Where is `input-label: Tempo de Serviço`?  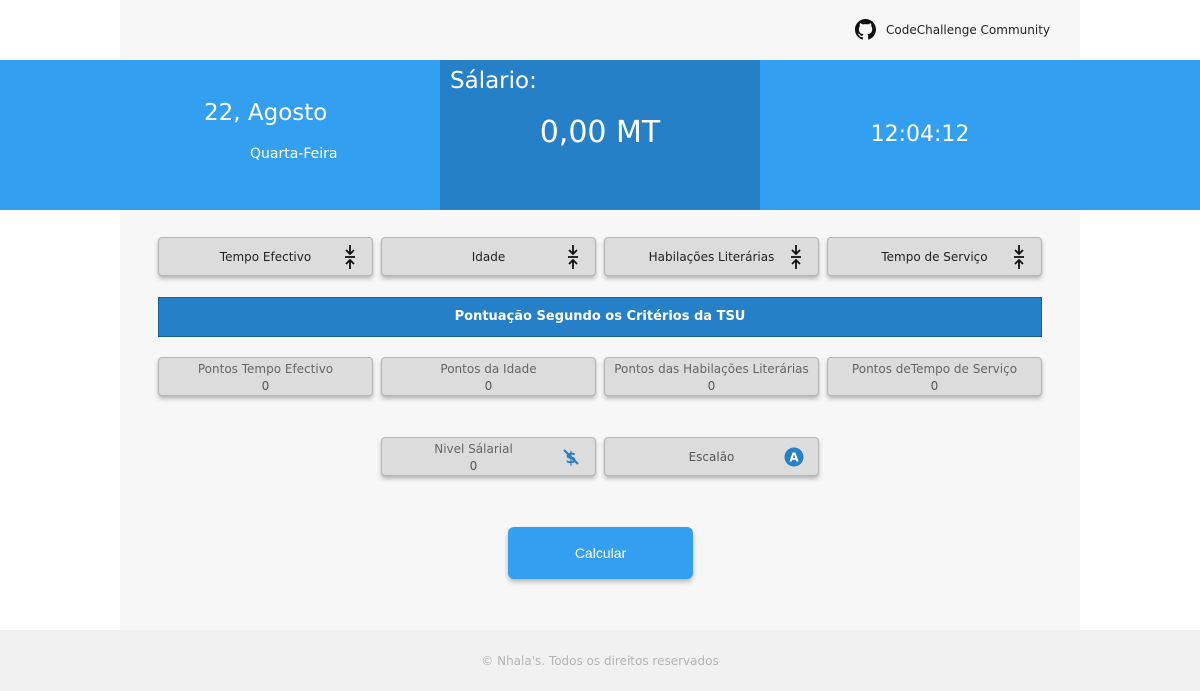 input-label: Tempo de Serviço is located at coordinates (934, 257).